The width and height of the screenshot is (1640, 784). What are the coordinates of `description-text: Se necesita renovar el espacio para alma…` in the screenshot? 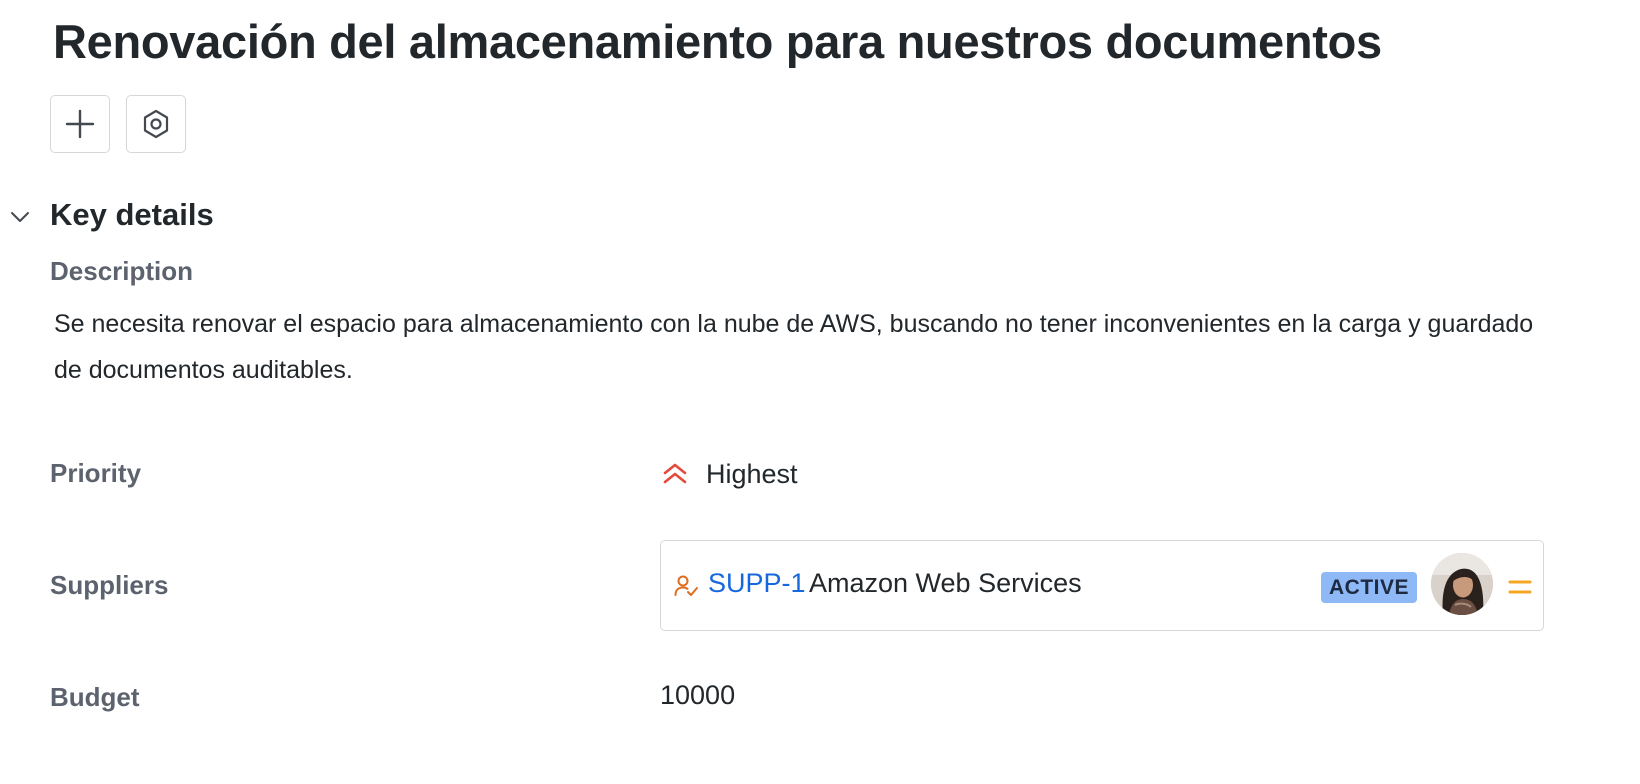 It's located at (804, 347).